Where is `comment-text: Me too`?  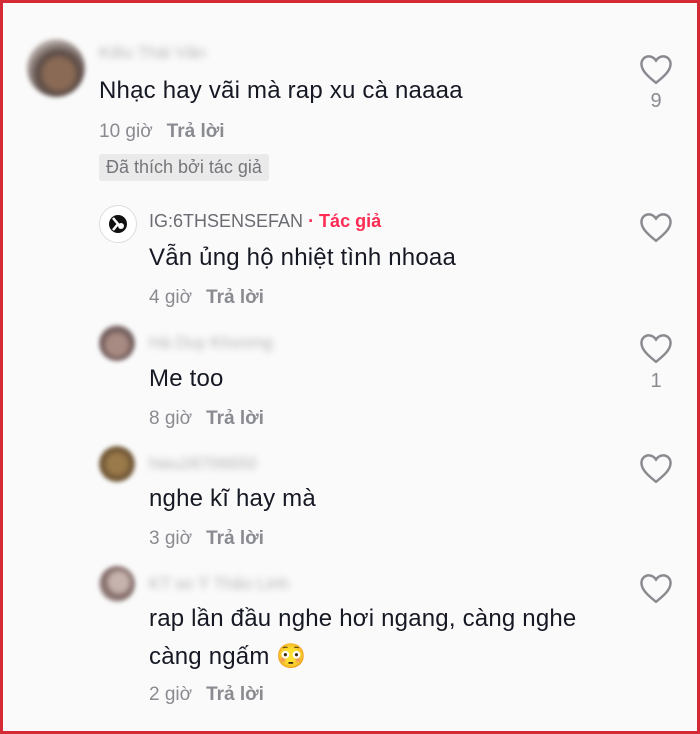 comment-text: Me too is located at coordinates (186, 378).